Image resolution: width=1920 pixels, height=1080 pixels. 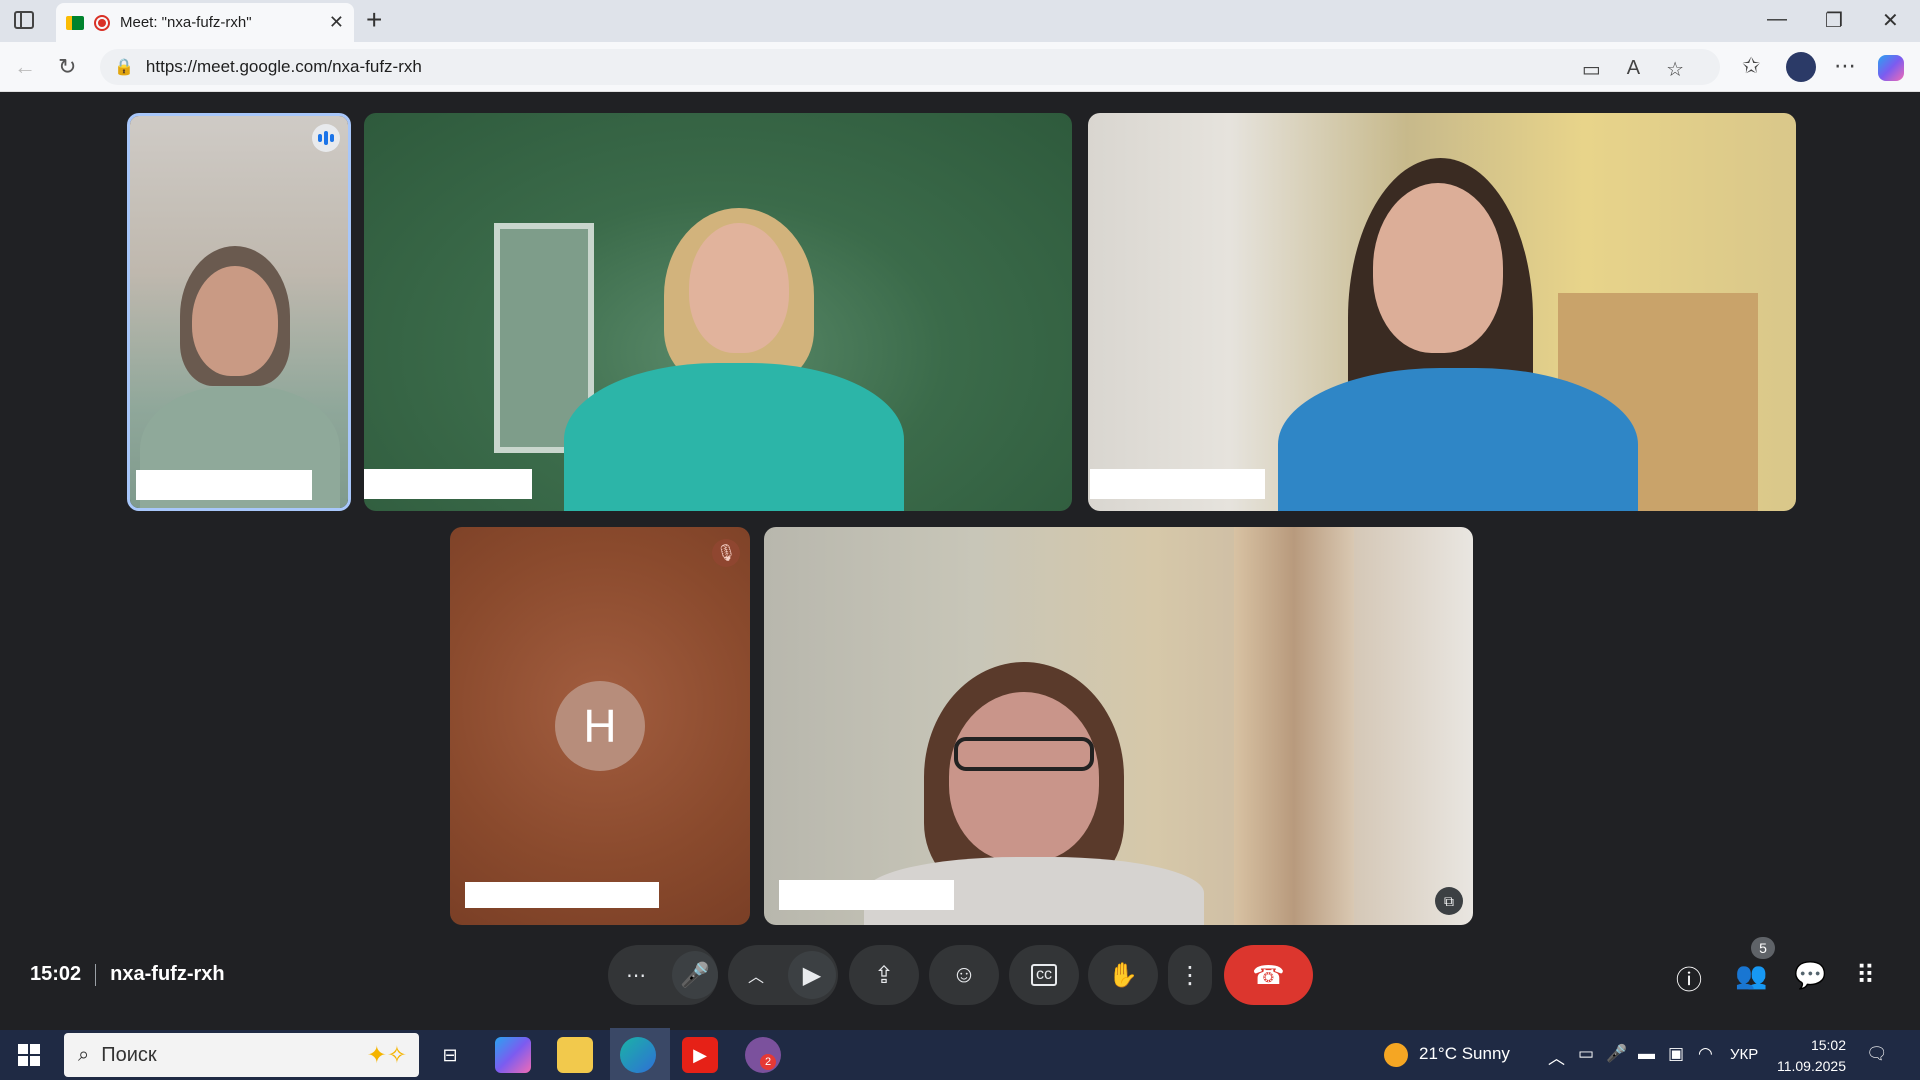 What do you see at coordinates (812, 975) in the screenshot?
I see `camera-icon: ▶` at bounding box center [812, 975].